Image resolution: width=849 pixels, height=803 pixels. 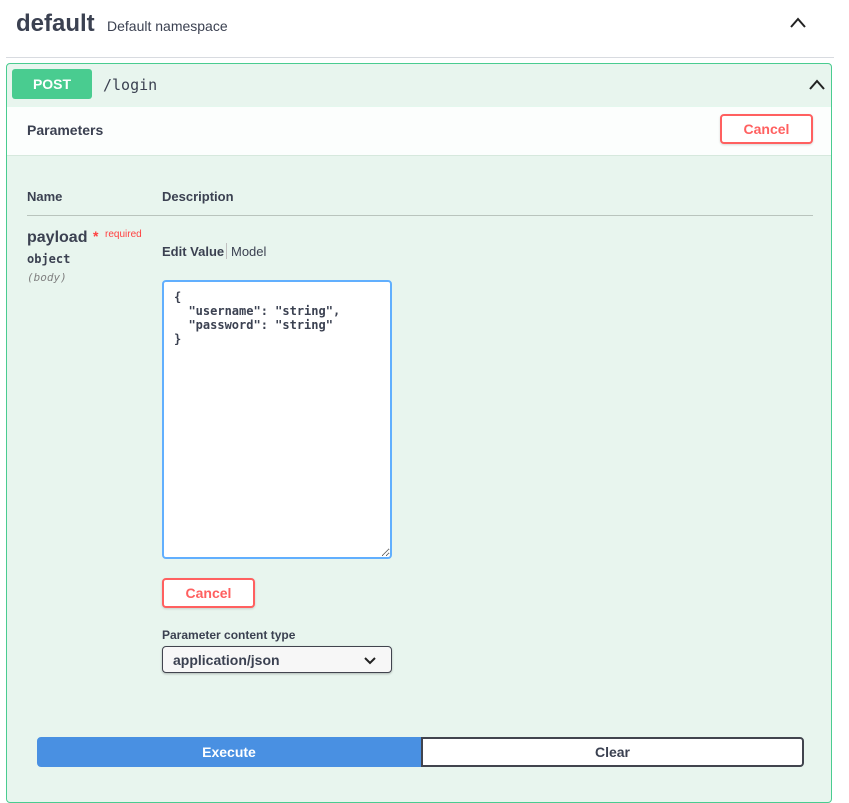 I want to click on tag-title: default, so click(x=55, y=24).